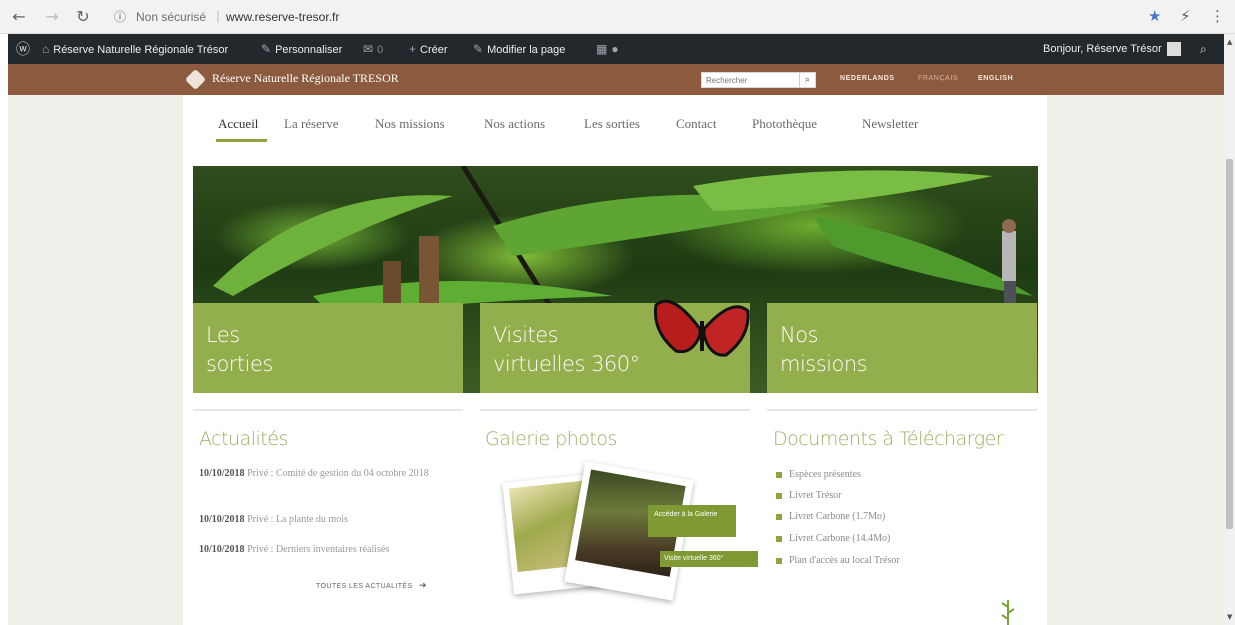  Describe the element at coordinates (514, 124) in the screenshot. I see `nav-nos-actions: Nos actions` at that location.